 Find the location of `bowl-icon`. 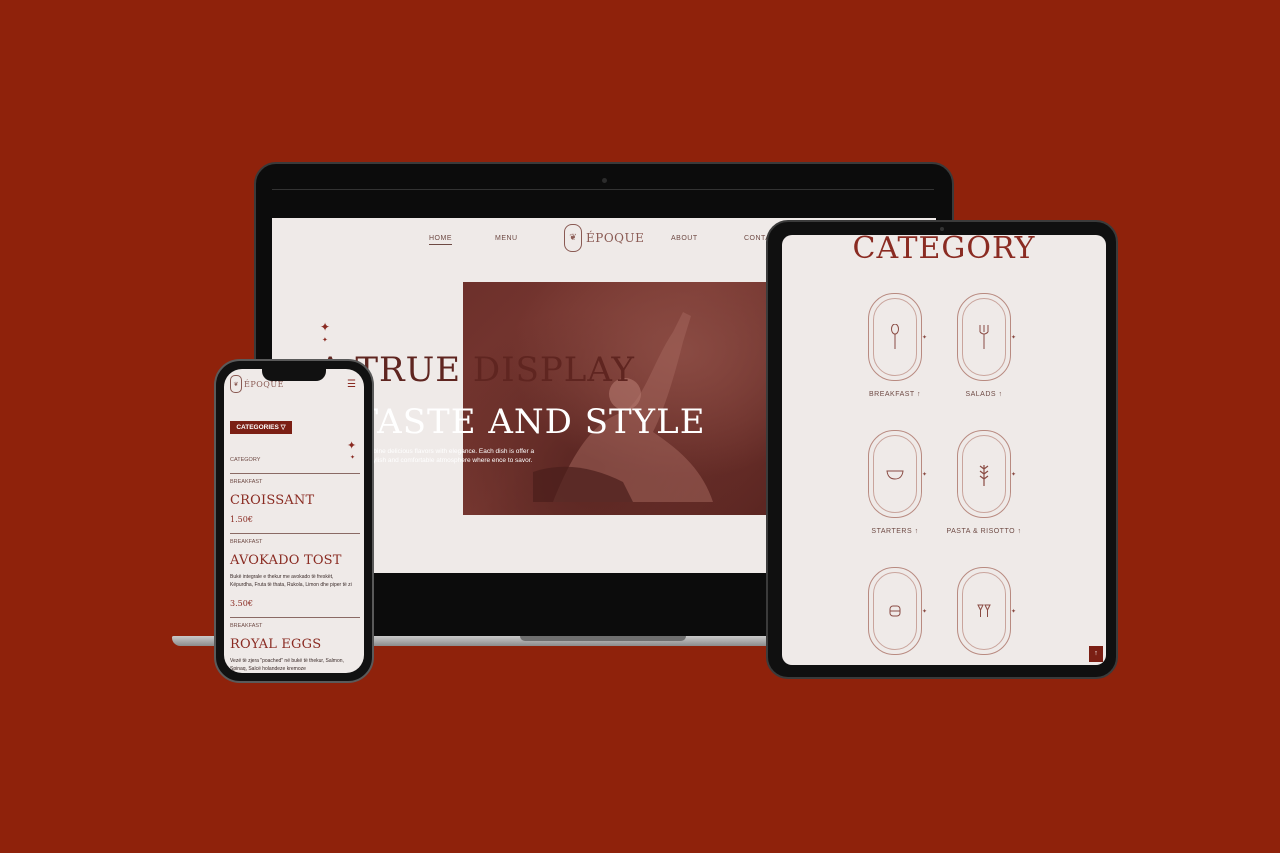

bowl-icon is located at coordinates (895, 474).